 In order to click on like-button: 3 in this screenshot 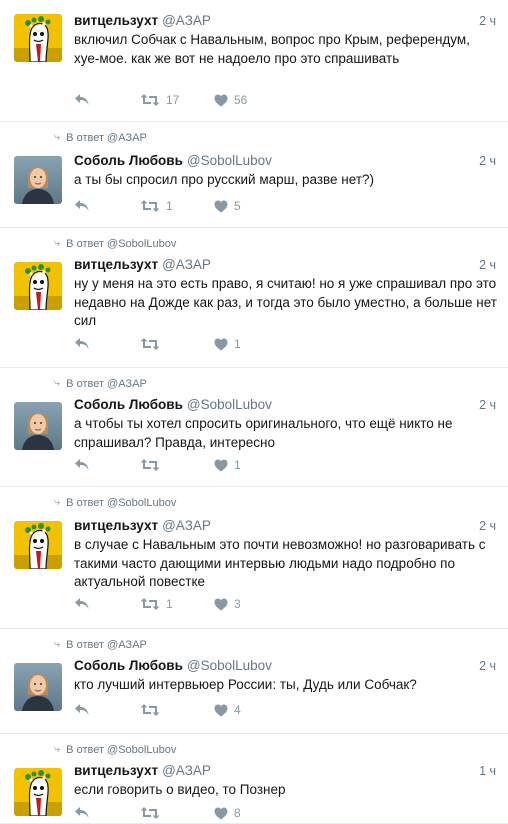, I will do `click(227, 604)`.